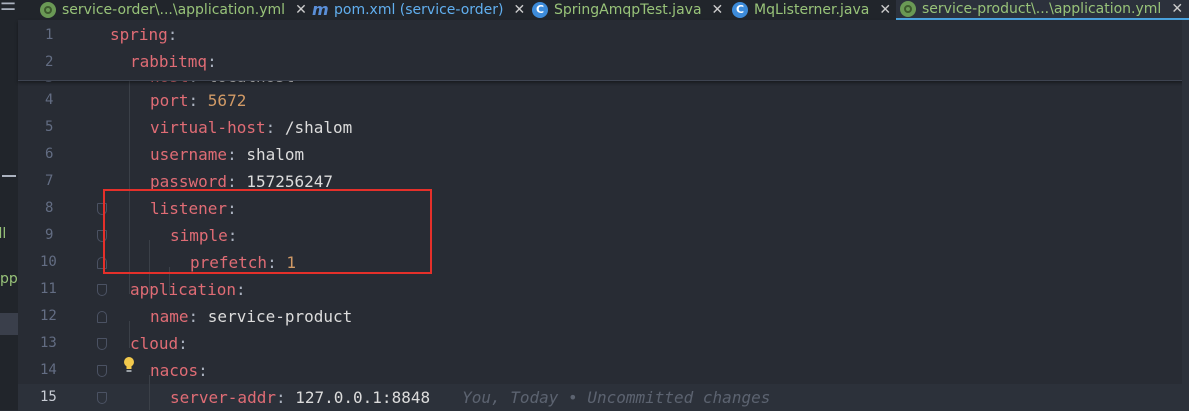 The image size is (1189, 411). Describe the element at coordinates (9, 8) in the screenshot. I see `menu-icon: ☰` at that location.